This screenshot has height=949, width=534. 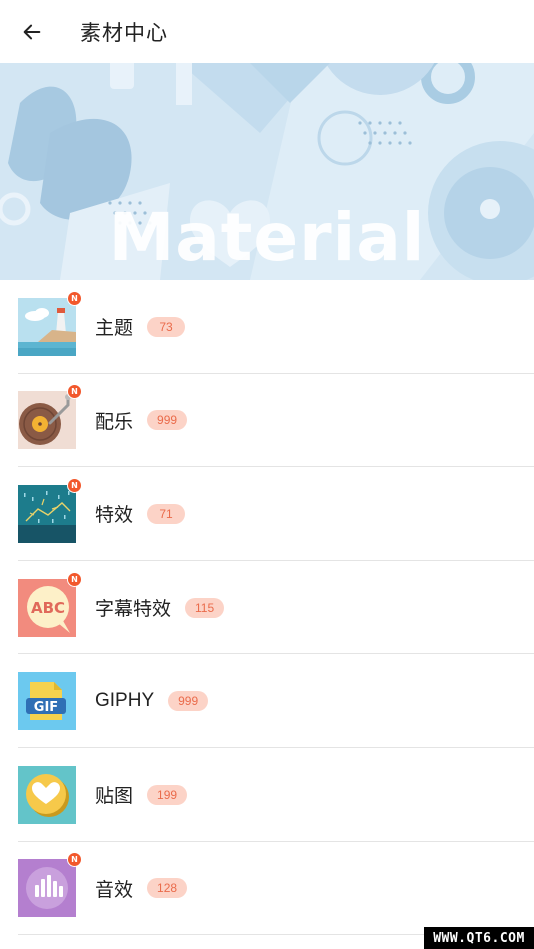 What do you see at coordinates (267, 237) in the screenshot?
I see `banner-title: Material` at bounding box center [267, 237].